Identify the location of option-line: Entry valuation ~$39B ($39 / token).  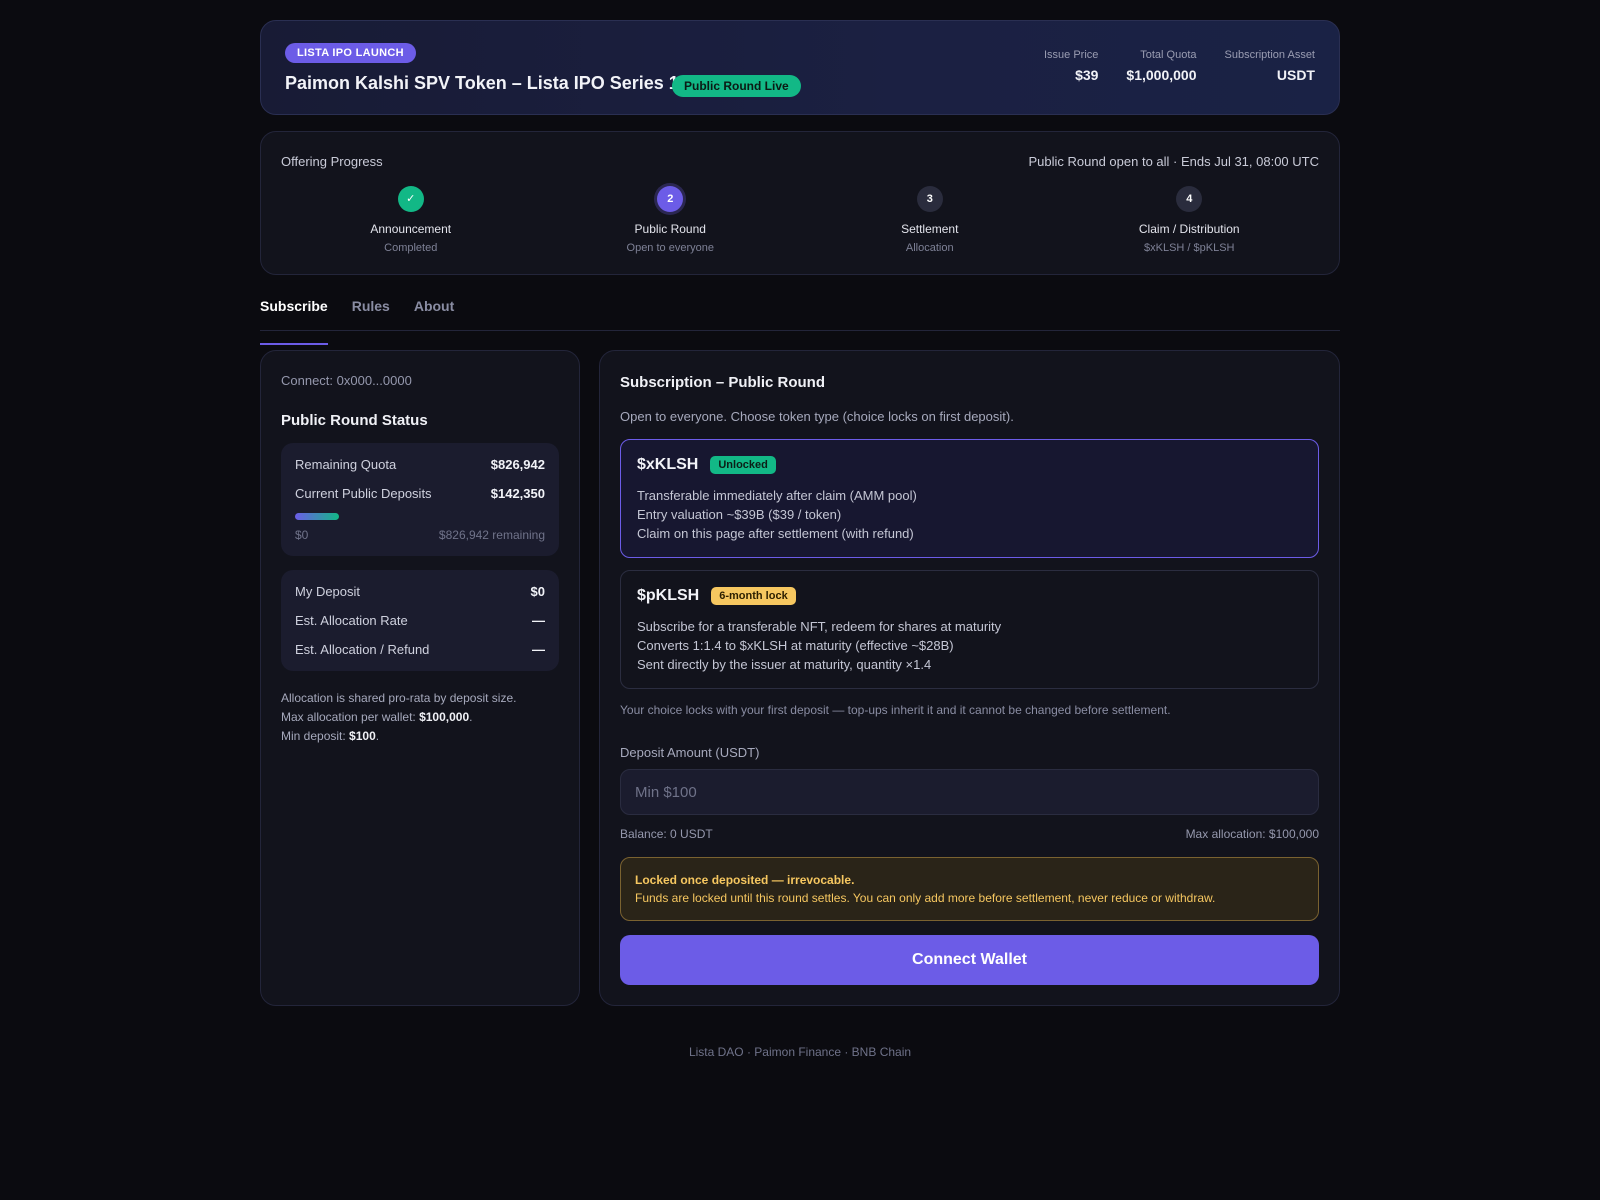
(739, 514).